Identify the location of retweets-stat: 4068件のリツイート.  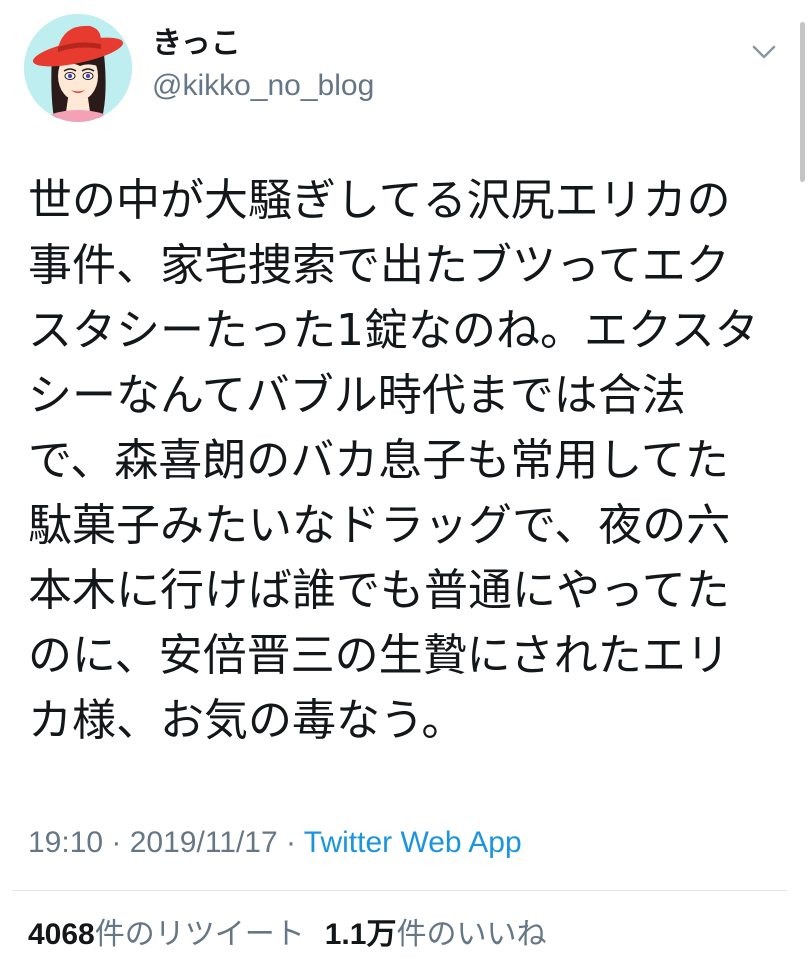
(166, 934).